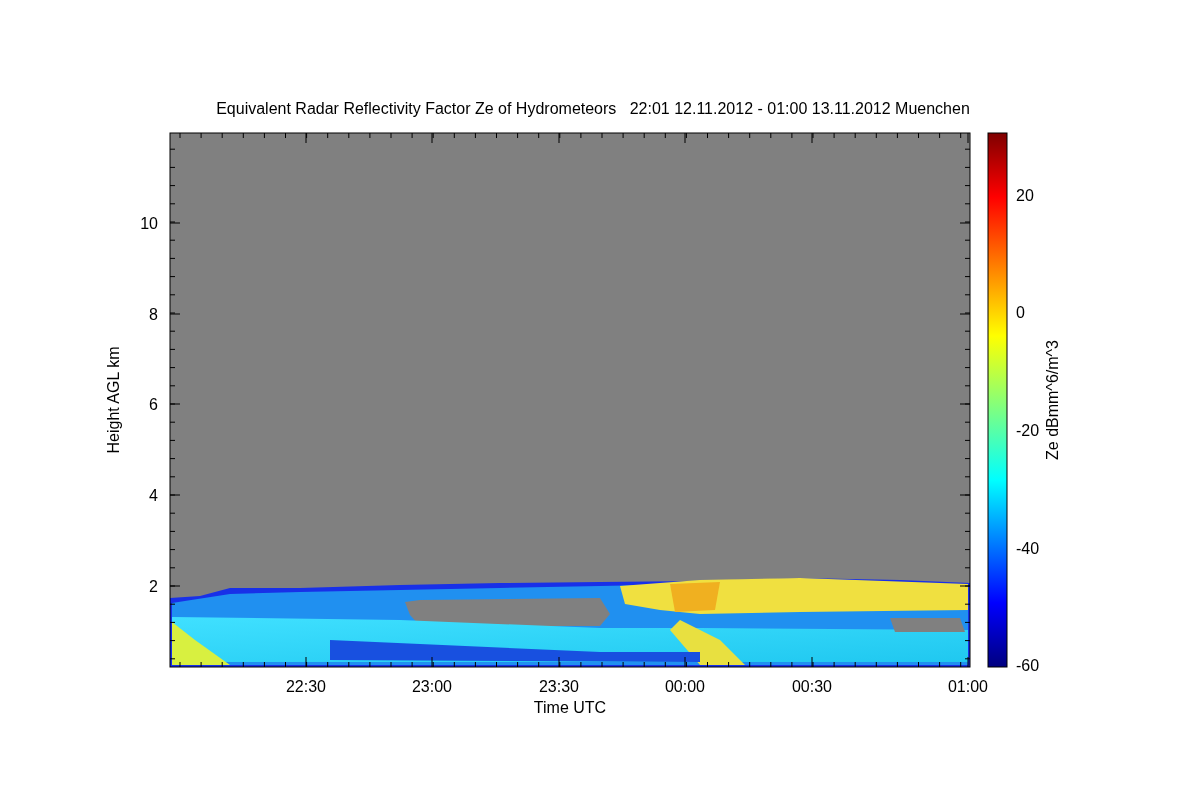  Describe the element at coordinates (1025, 195) in the screenshot. I see `colorbar-tick-label: 20` at that location.